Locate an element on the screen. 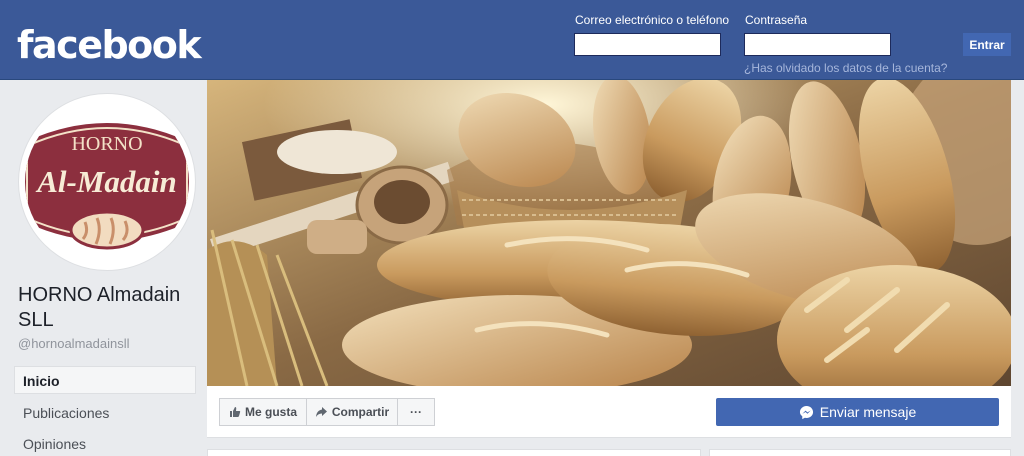 This screenshot has width=1024, height=456. sidebar-item-publicaciones: Publicaciones is located at coordinates (105, 412).